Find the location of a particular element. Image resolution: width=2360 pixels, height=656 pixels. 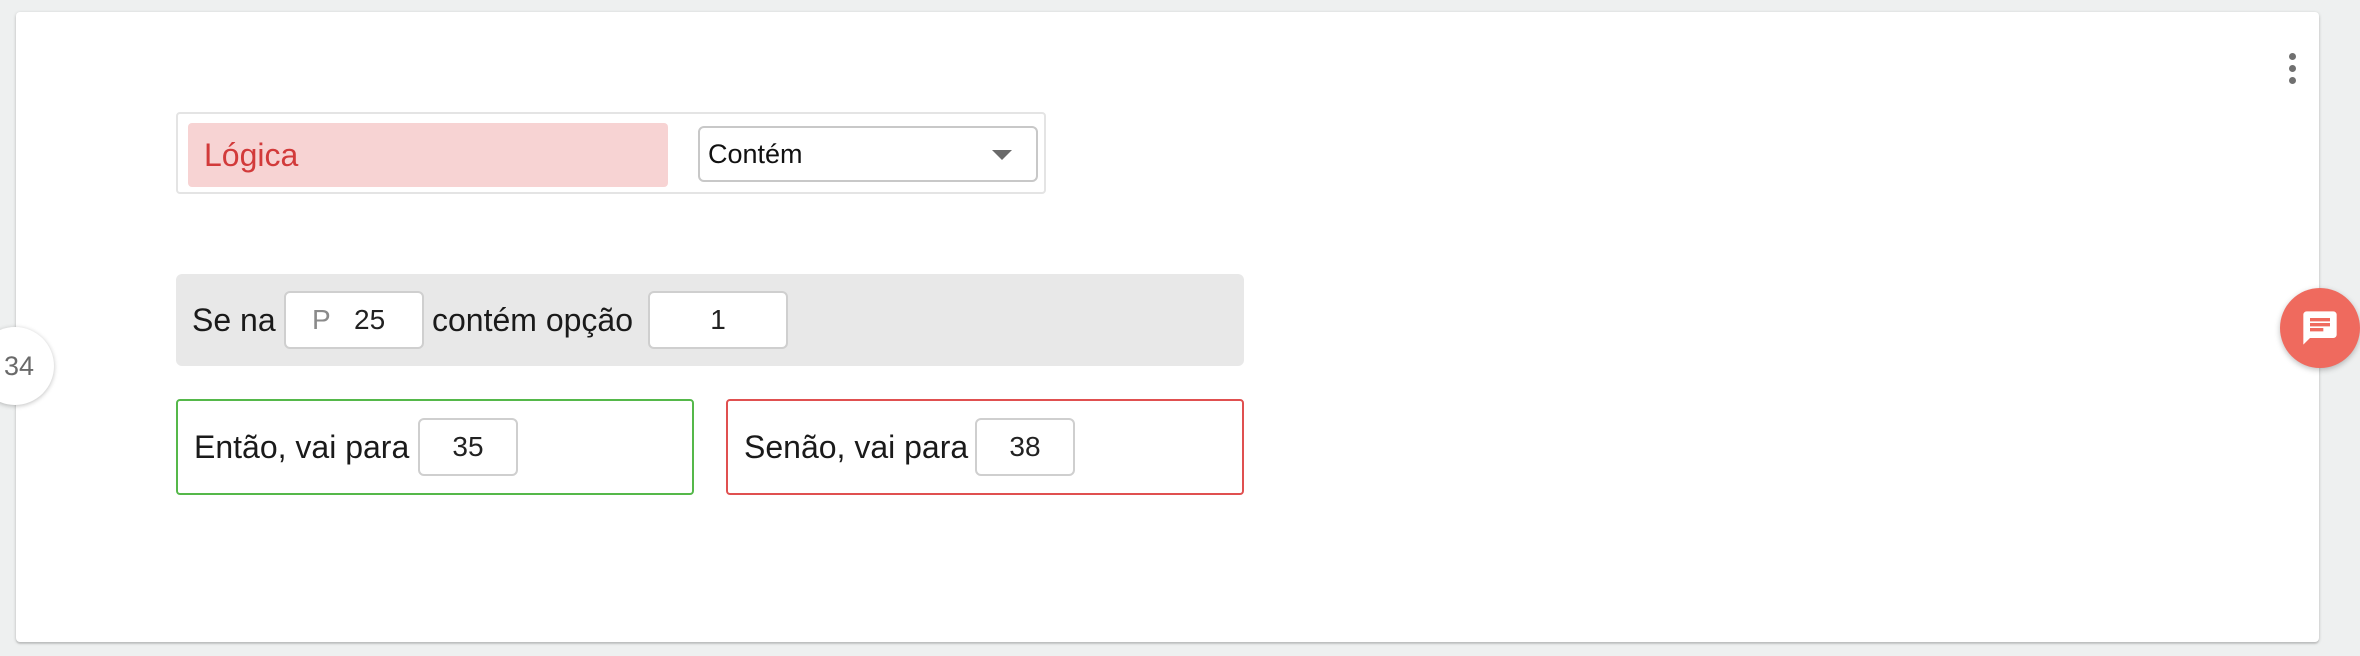

else-branch: Senão, vai para 38 is located at coordinates (985, 447).